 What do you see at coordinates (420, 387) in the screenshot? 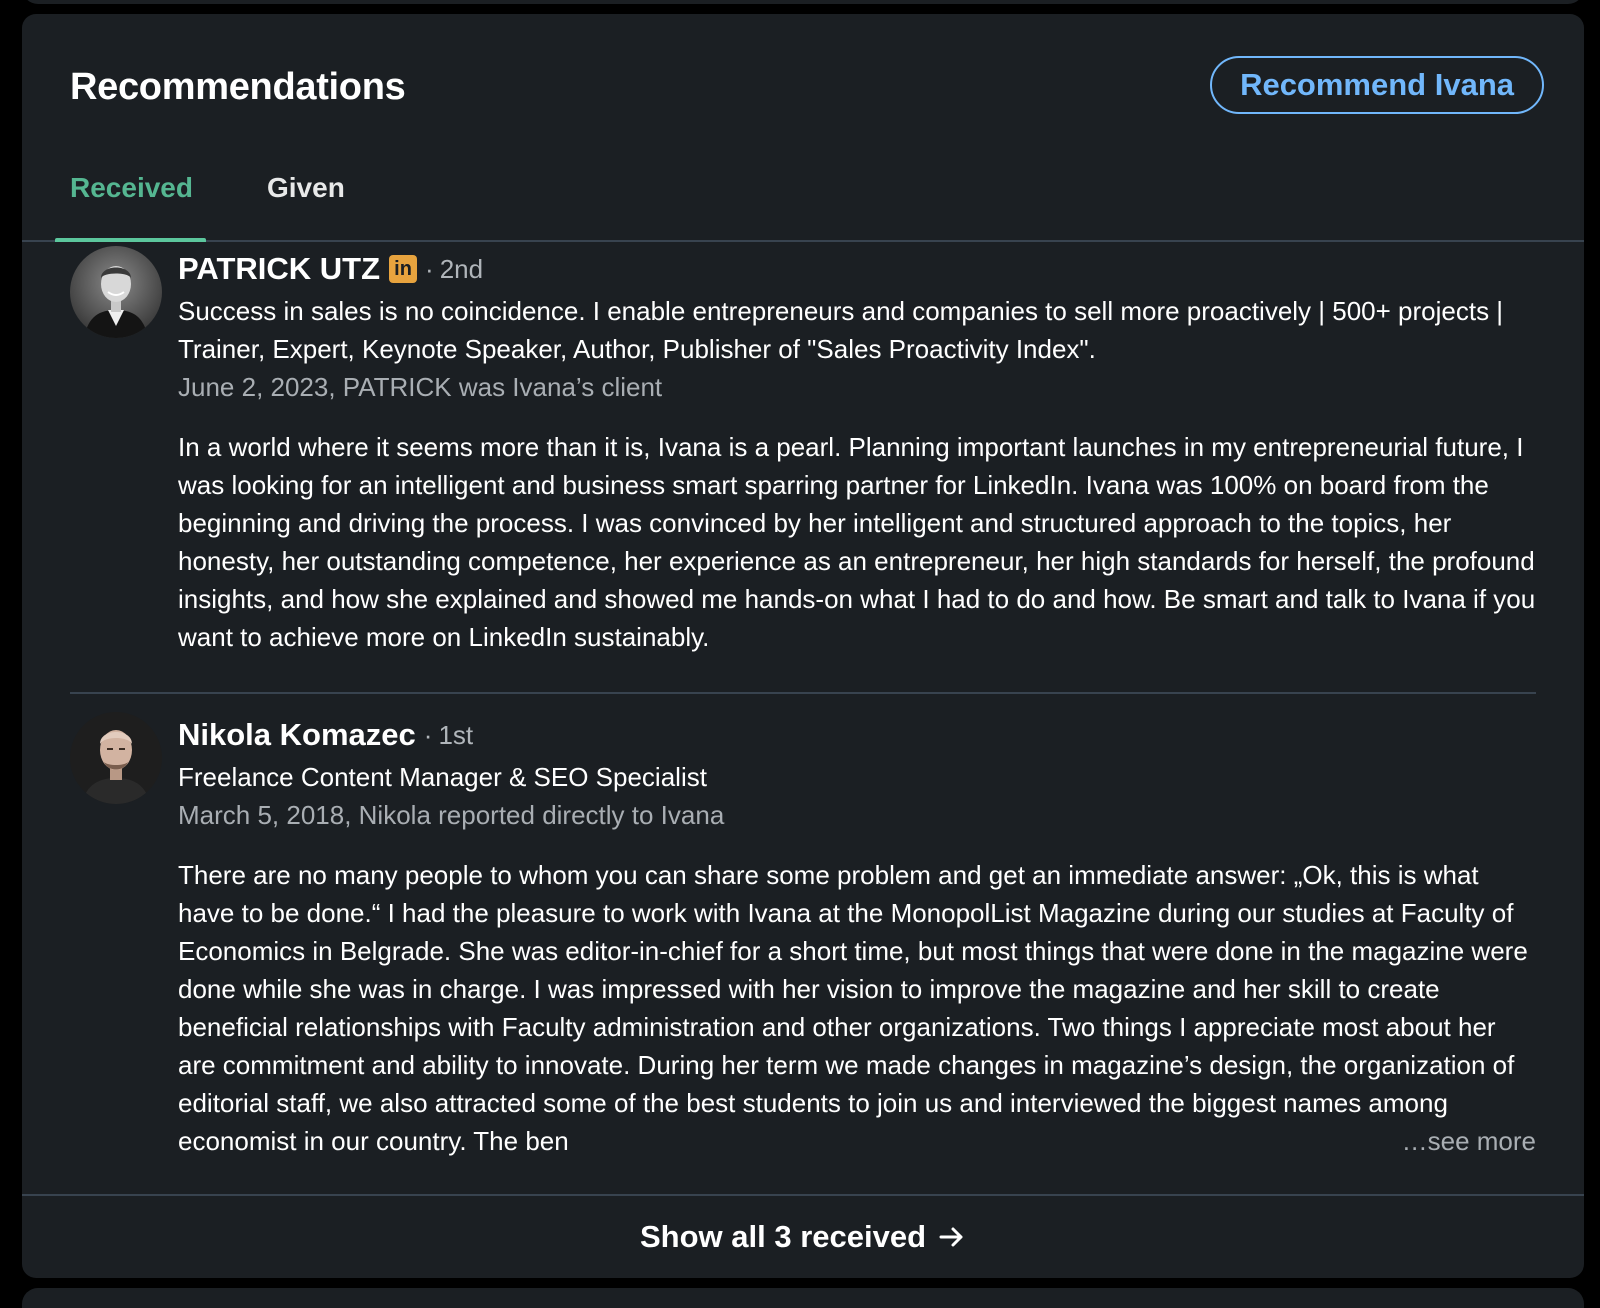
I see `recommendation-date-relationship: June 2, 2023, PATRICK was Ivana’s client` at bounding box center [420, 387].